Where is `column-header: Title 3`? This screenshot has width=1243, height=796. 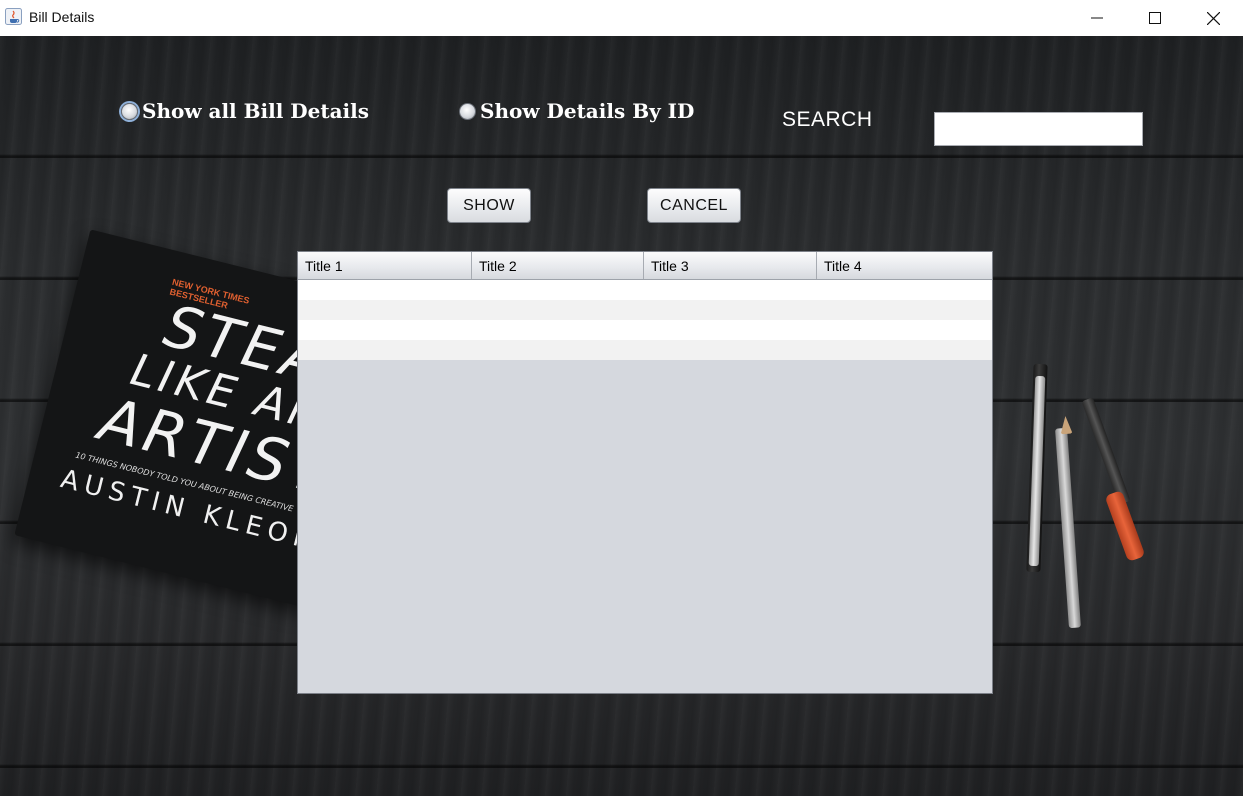
column-header: Title 3 is located at coordinates (730, 265).